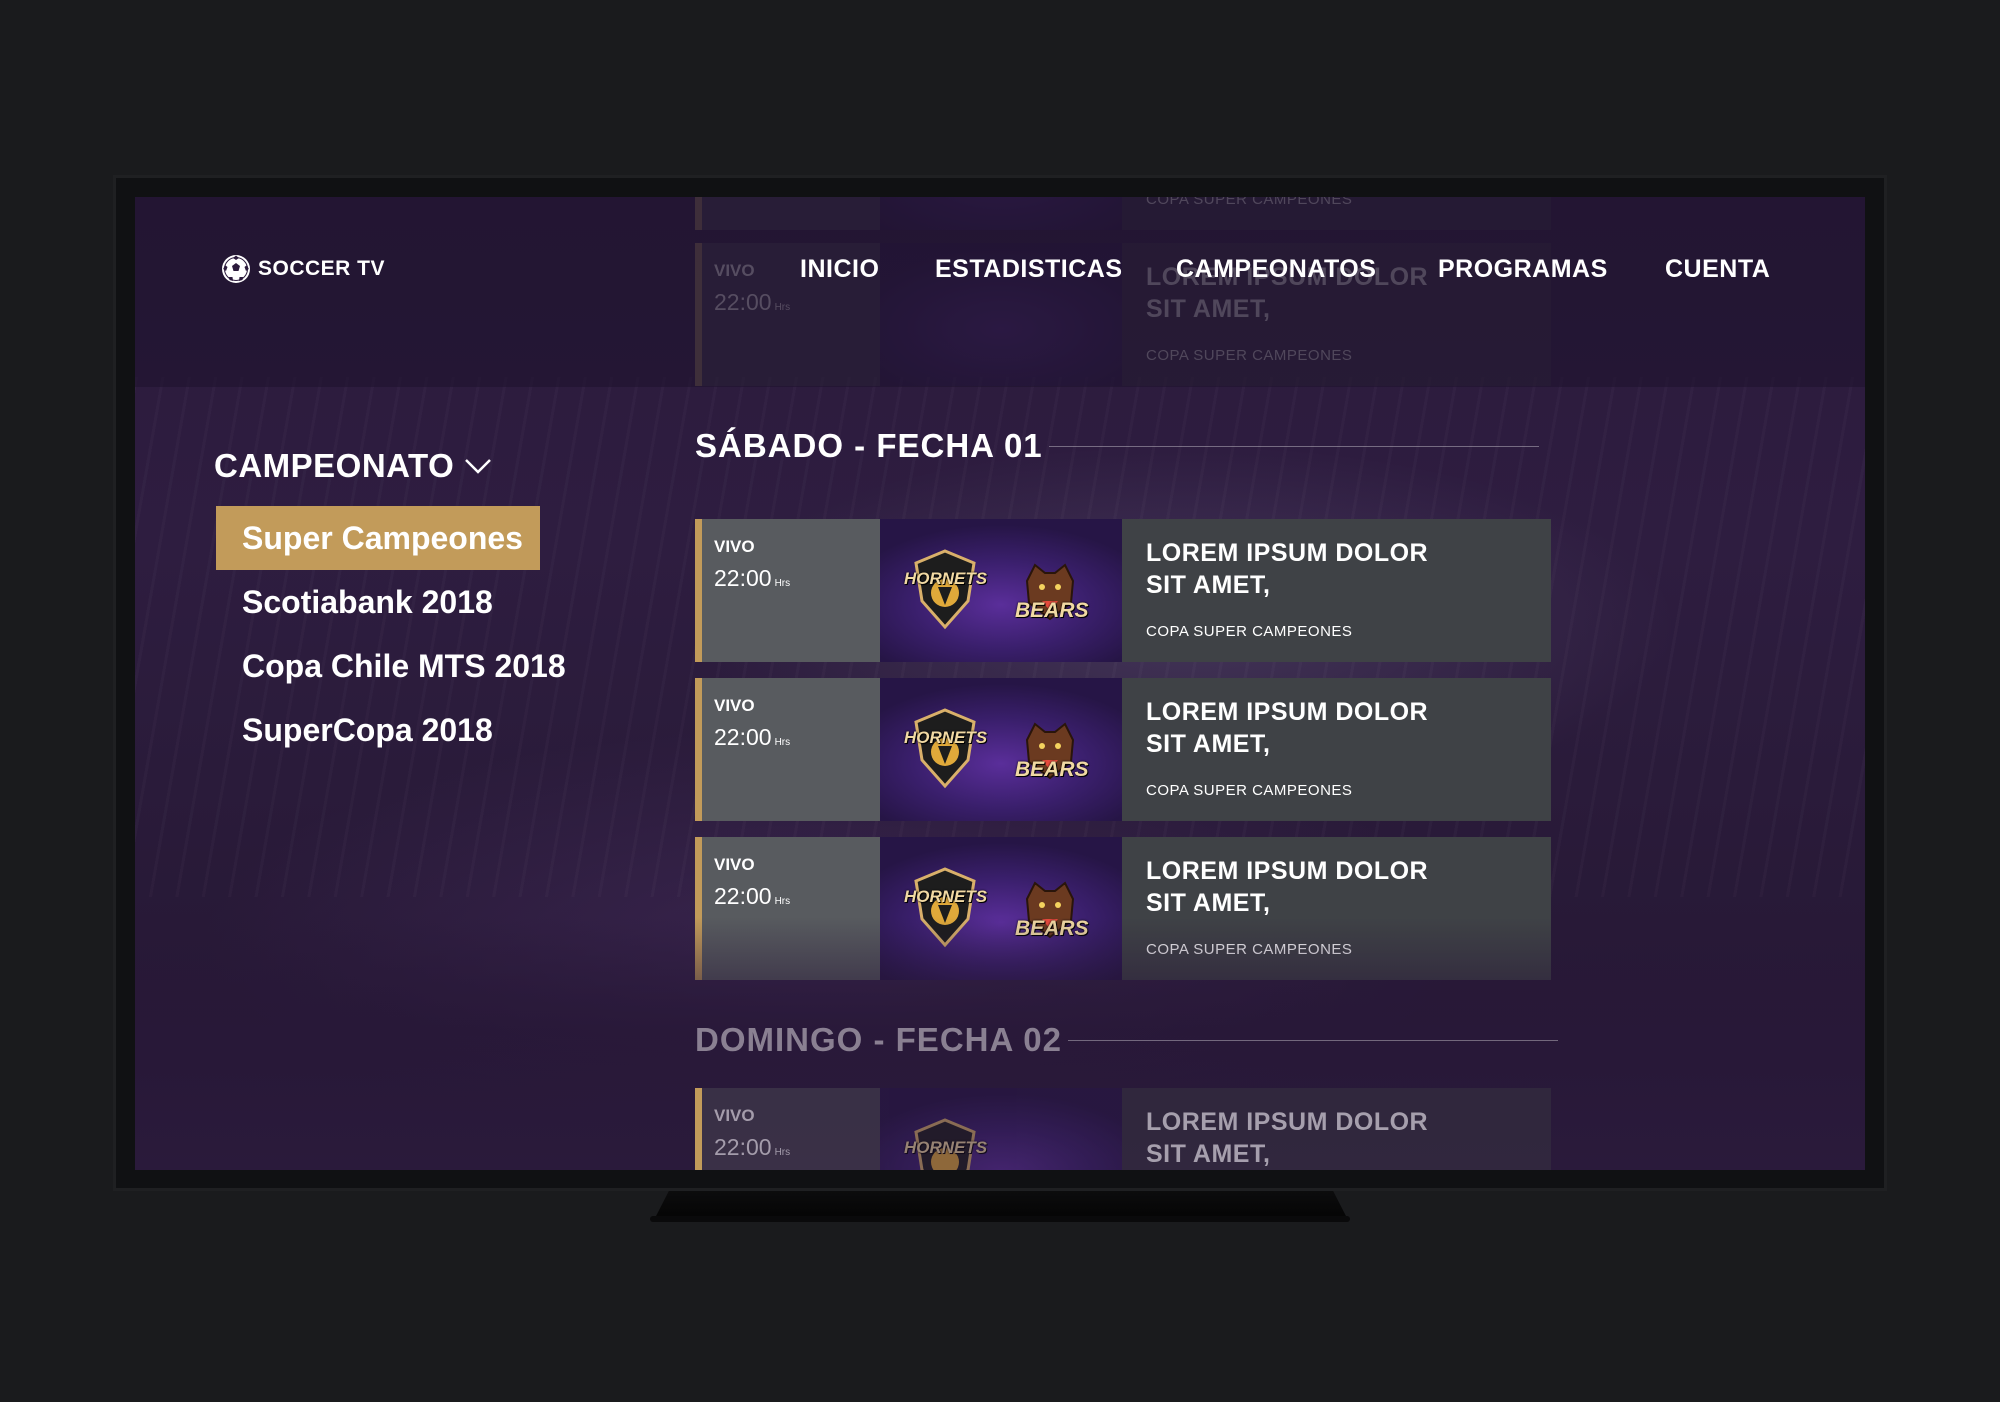 Image resolution: width=2000 pixels, height=1402 pixels. What do you see at coordinates (378, 730) in the screenshot?
I see `sidebar-item-supercopa-2018: SuperCopa 2018` at bounding box center [378, 730].